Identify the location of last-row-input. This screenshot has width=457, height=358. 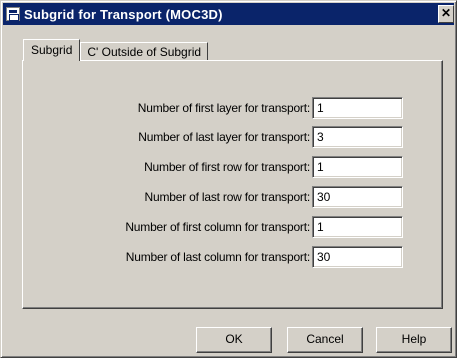
(357, 197).